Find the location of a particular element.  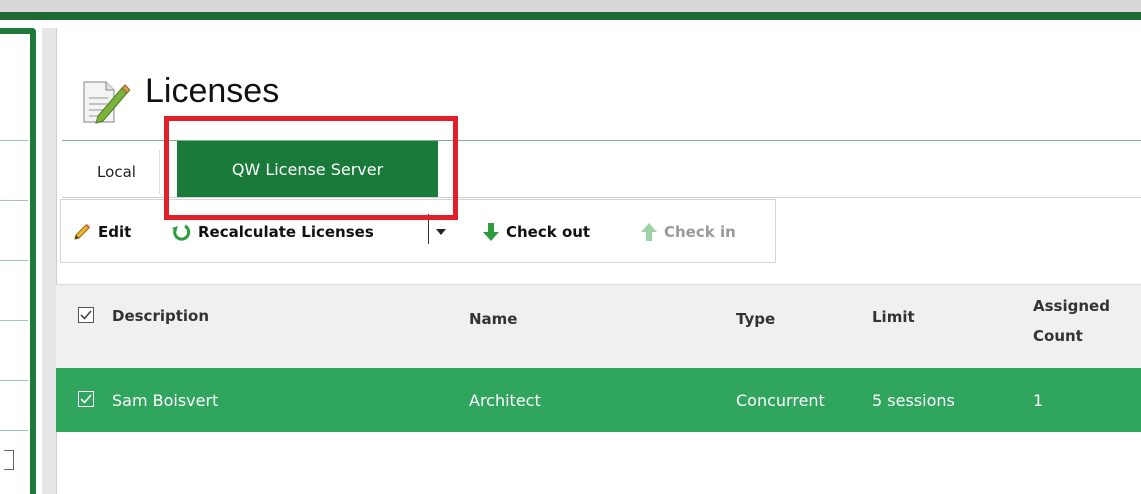

app-header-bar is located at coordinates (570, 16).